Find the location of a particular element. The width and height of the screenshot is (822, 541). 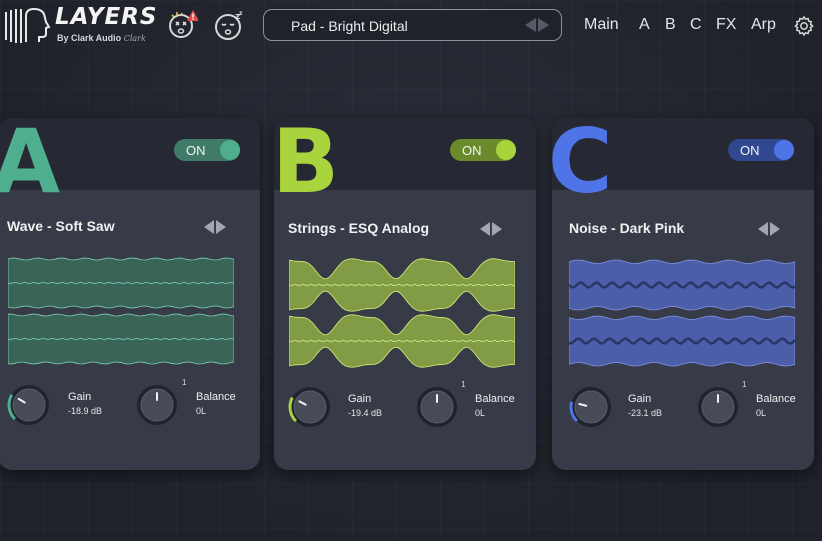

randomize-icon is located at coordinates (182, 24).